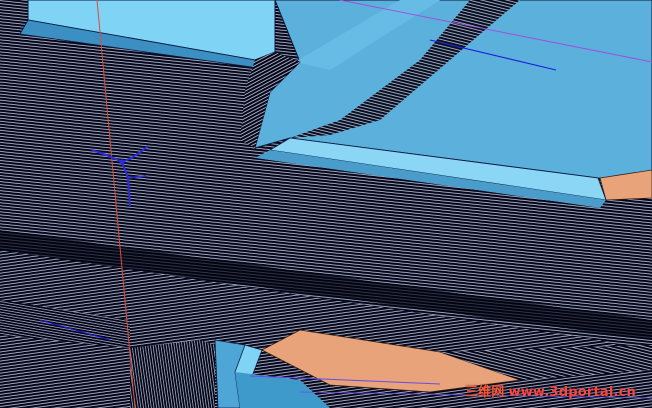  I want to click on watermark-url: www.3dportal.cn, so click(572, 392).